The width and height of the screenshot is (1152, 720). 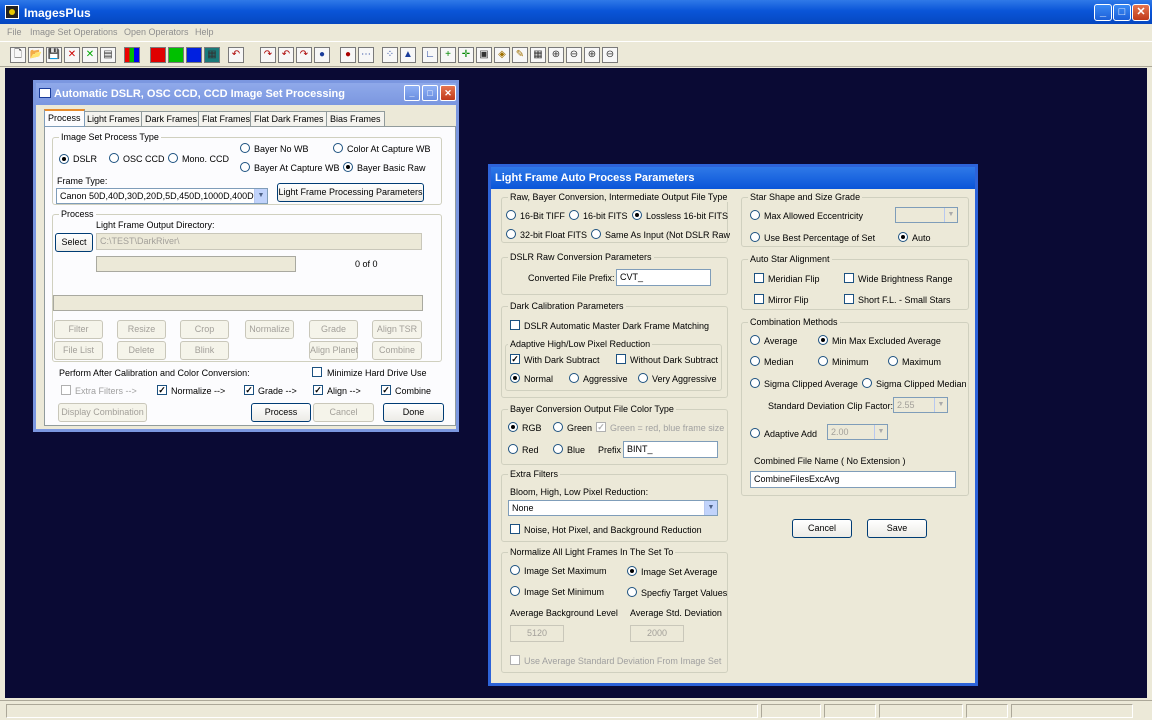 What do you see at coordinates (823, 361) in the screenshot?
I see `minimum-radio` at bounding box center [823, 361].